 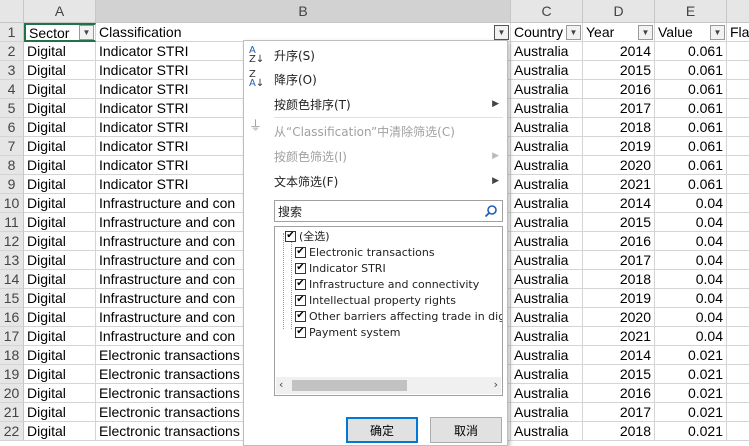 I want to click on menu-filter-by-color: 按颜色筛选(I) ▶, so click(x=375, y=156).